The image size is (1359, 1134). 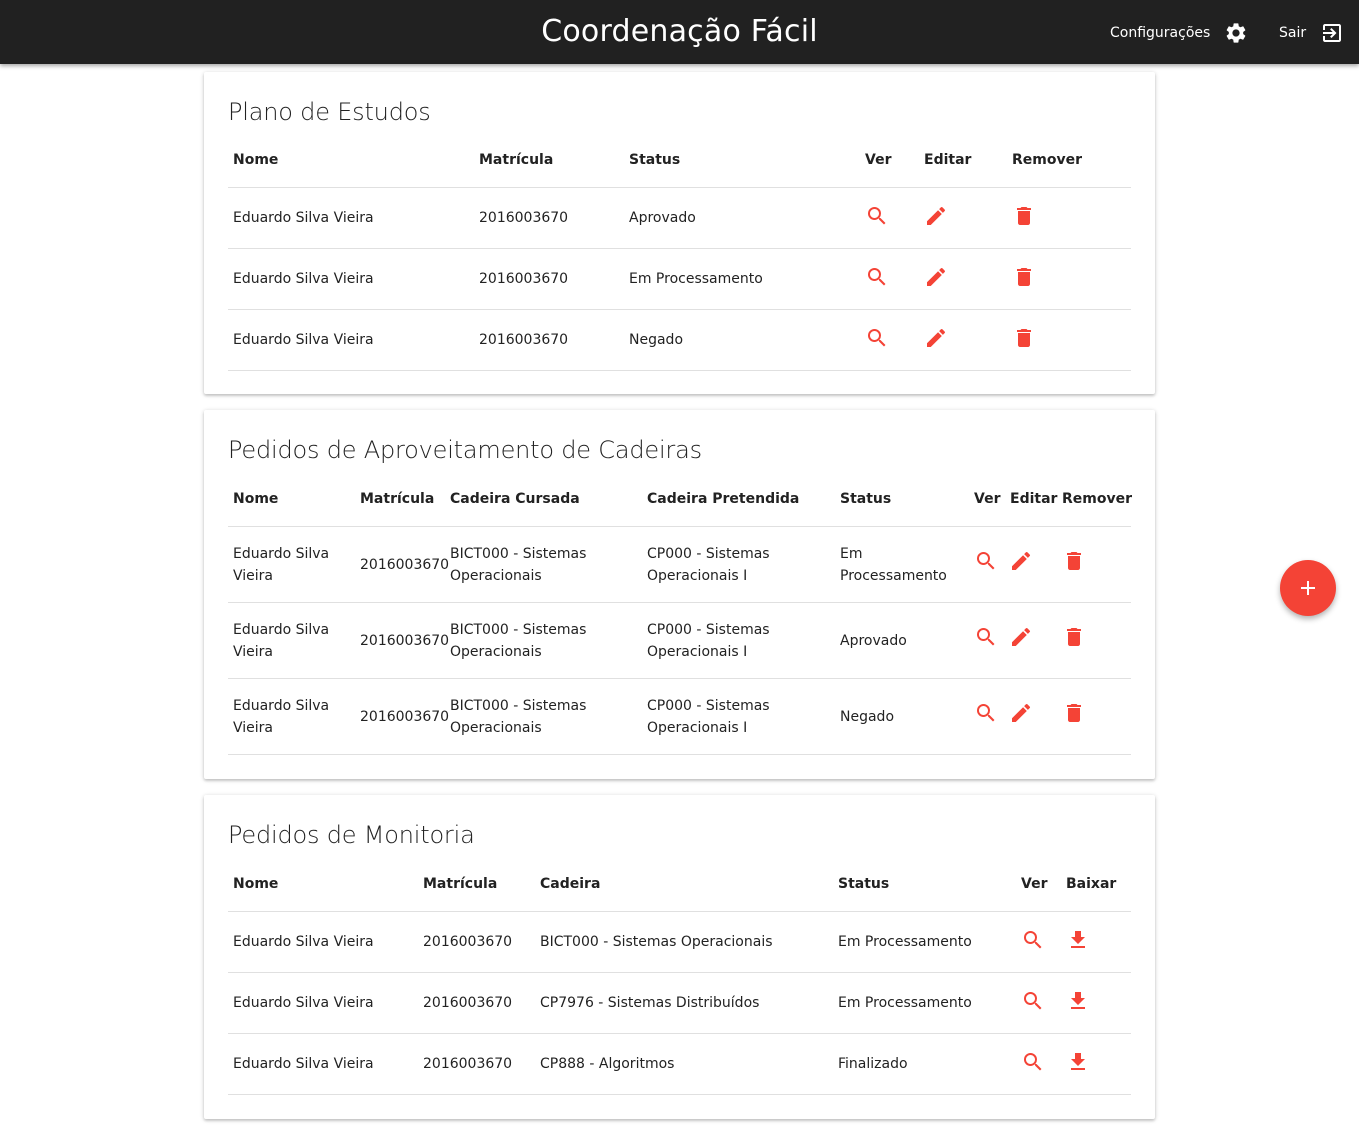 I want to click on aproveitamento-title: Pedidos de Aproveitamento de Cadeiras, so click(x=465, y=450).